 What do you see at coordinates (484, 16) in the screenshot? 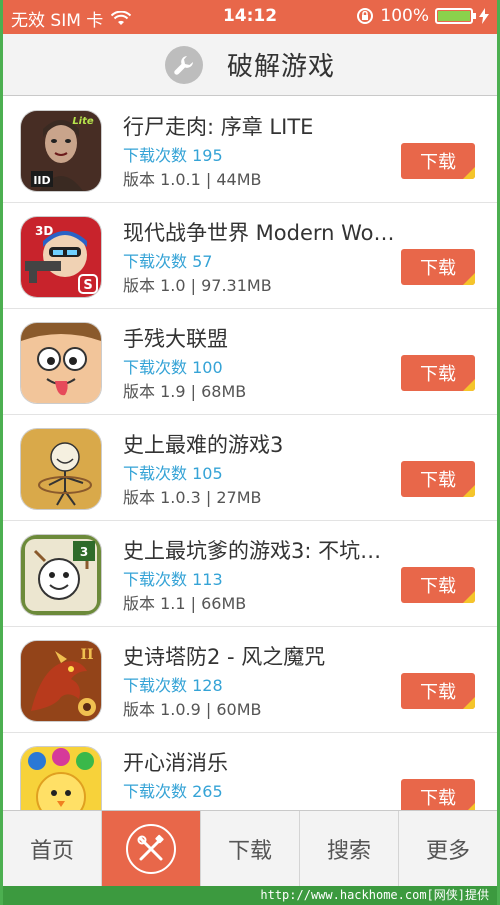
I see `charging-icon` at bounding box center [484, 16].